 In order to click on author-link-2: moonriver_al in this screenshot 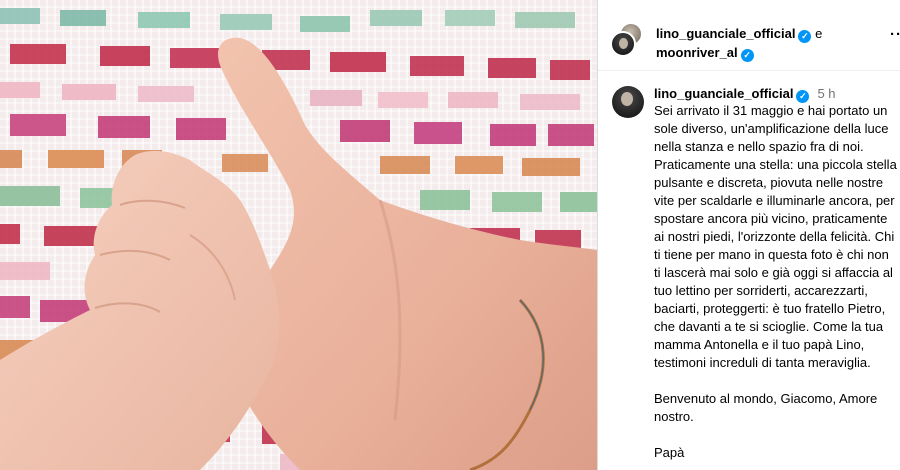, I will do `click(697, 52)`.